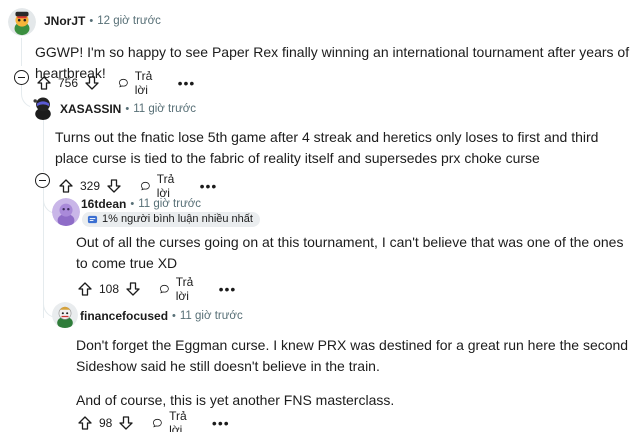 Image resolution: width=640 pixels, height=432 pixels. What do you see at coordinates (124, 316) in the screenshot?
I see `username: financefocused` at bounding box center [124, 316].